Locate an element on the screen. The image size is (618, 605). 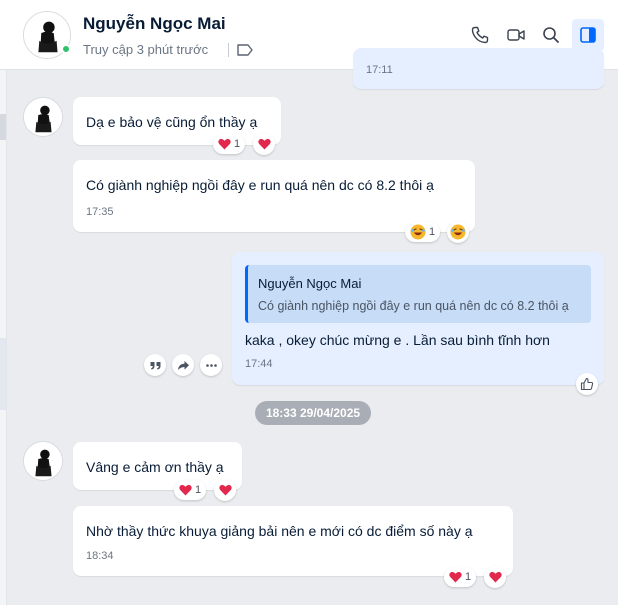
like-reaction-button is located at coordinates (587, 384).